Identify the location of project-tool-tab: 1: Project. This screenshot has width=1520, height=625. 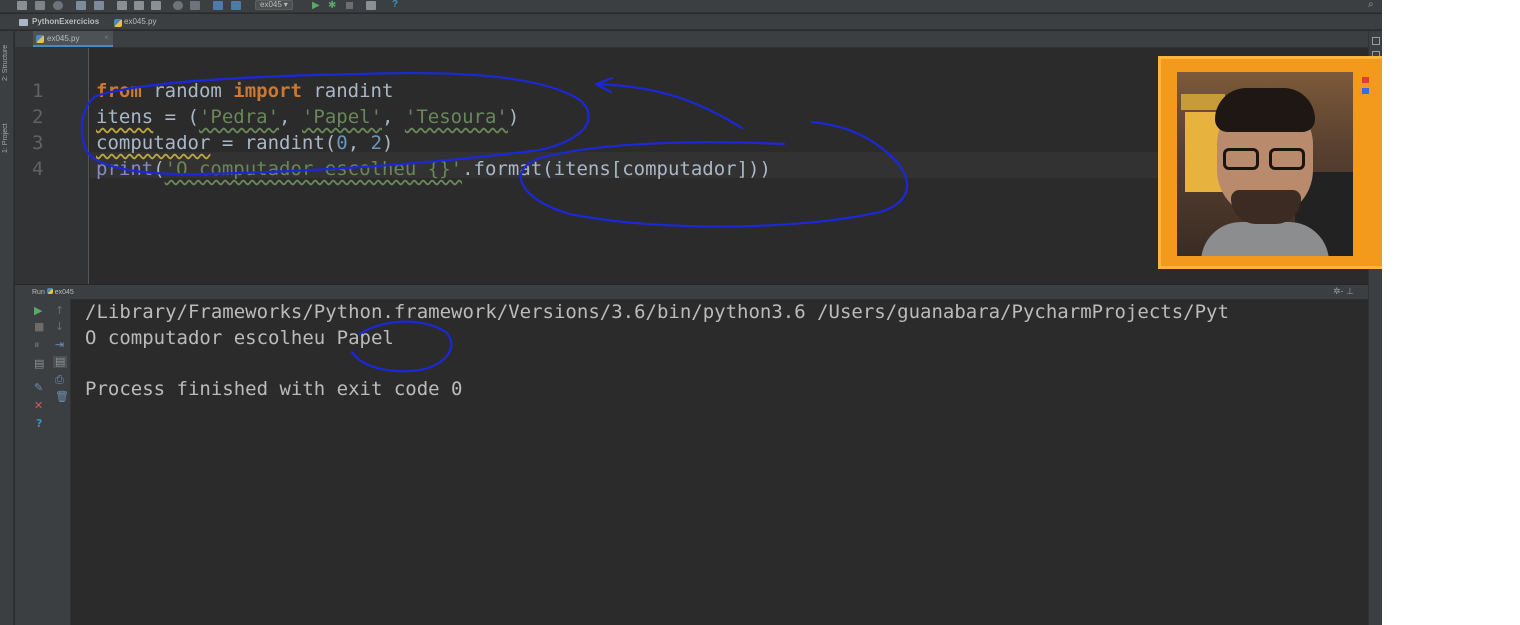
(5, 138).